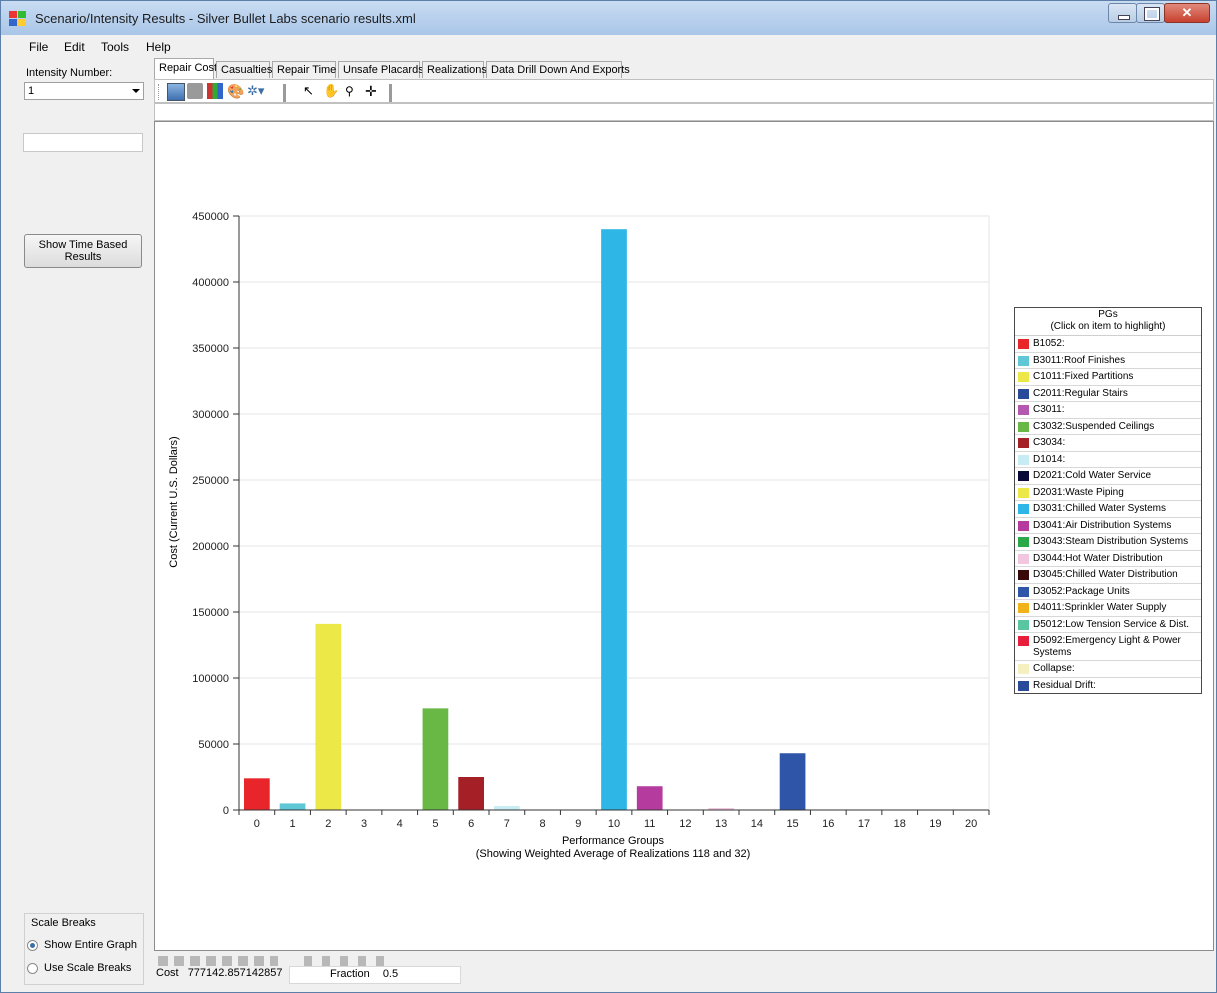  I want to click on chart-image-icon, so click(176, 92).